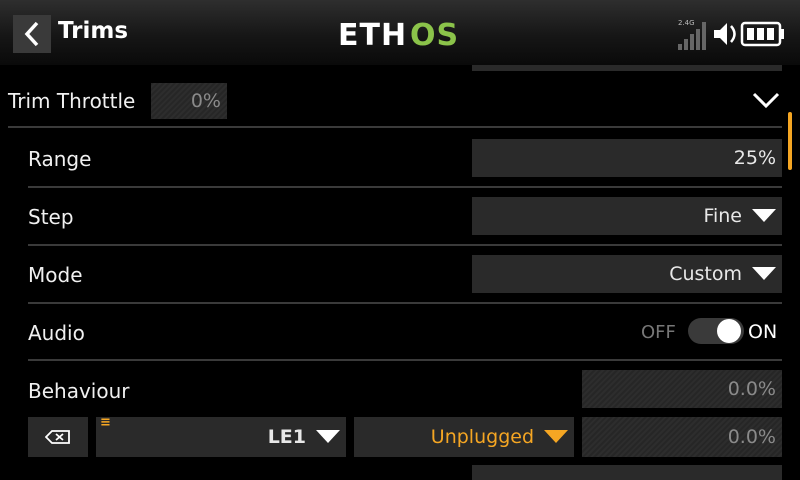 Image resolution: width=800 pixels, height=480 pixels. Describe the element at coordinates (705, 274) in the screenshot. I see `mode-value: Custom` at that location.